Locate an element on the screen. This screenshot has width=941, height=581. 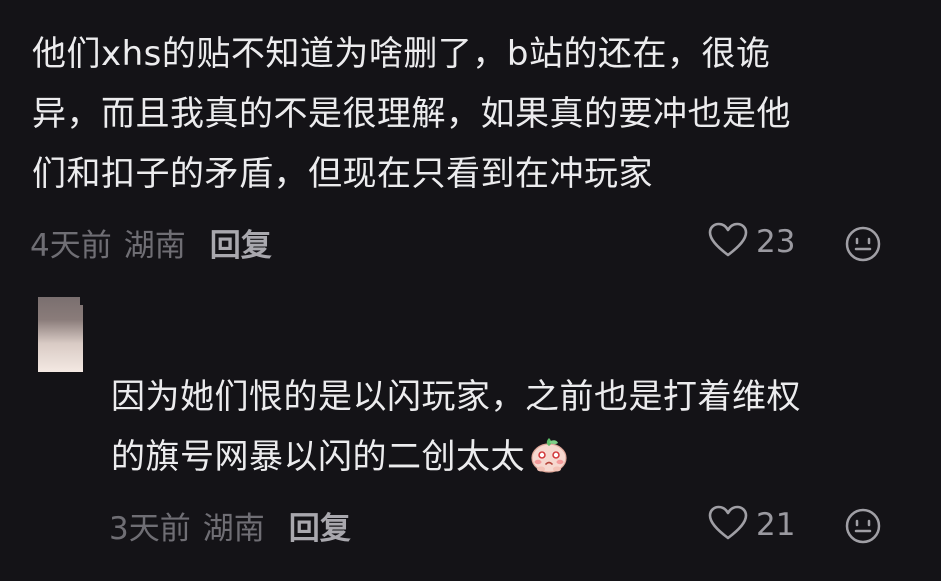
comment-meta: 4天前 湖南 回复 is located at coordinates (151, 242).